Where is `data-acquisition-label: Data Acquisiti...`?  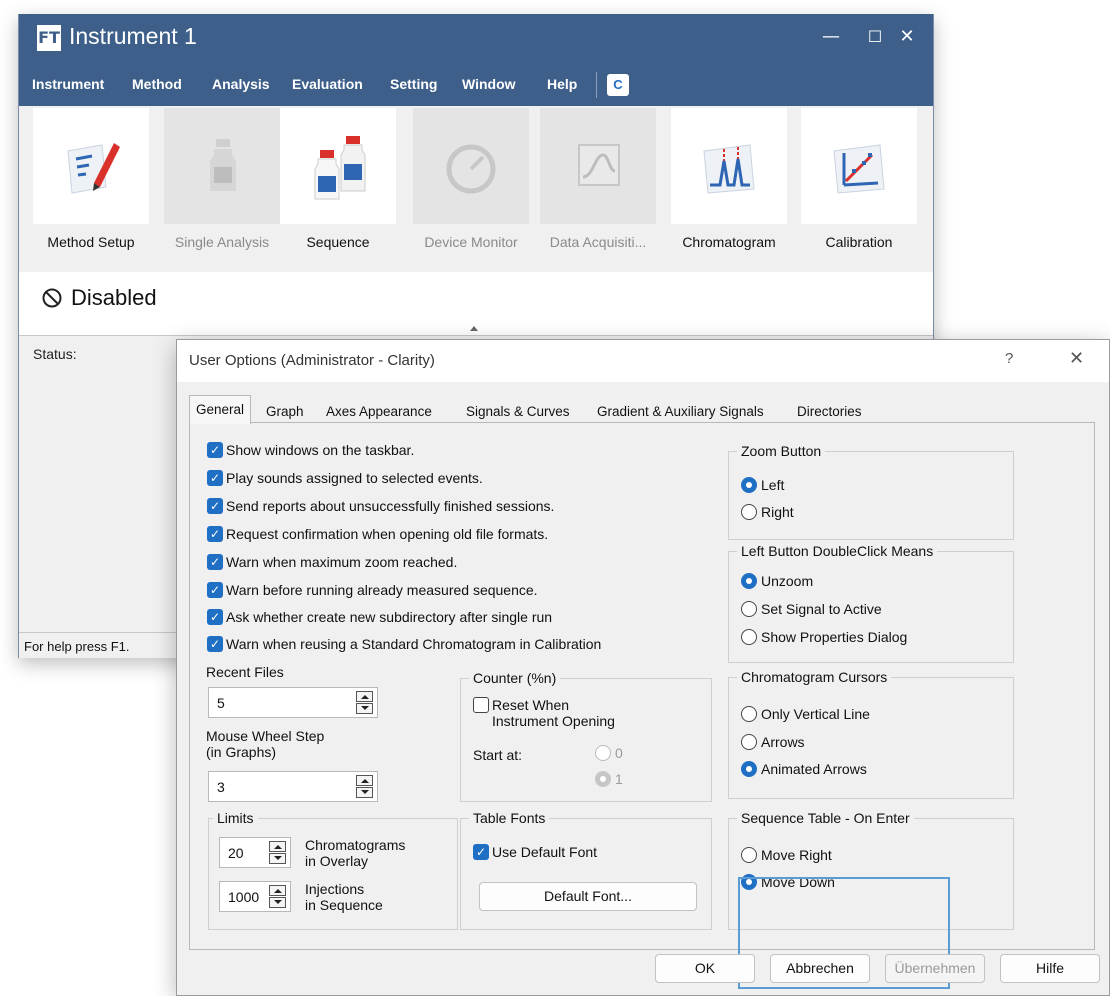
data-acquisition-label: Data Acquisiti... is located at coordinates (598, 242).